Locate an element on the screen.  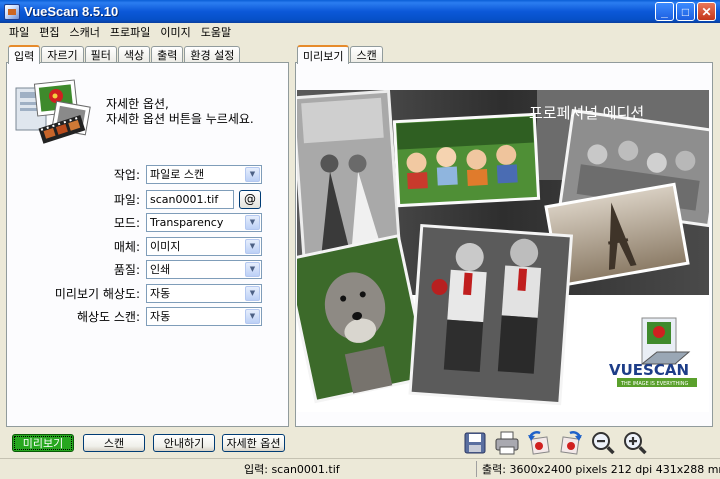
tab-output: 출력 is located at coordinates (167, 54).